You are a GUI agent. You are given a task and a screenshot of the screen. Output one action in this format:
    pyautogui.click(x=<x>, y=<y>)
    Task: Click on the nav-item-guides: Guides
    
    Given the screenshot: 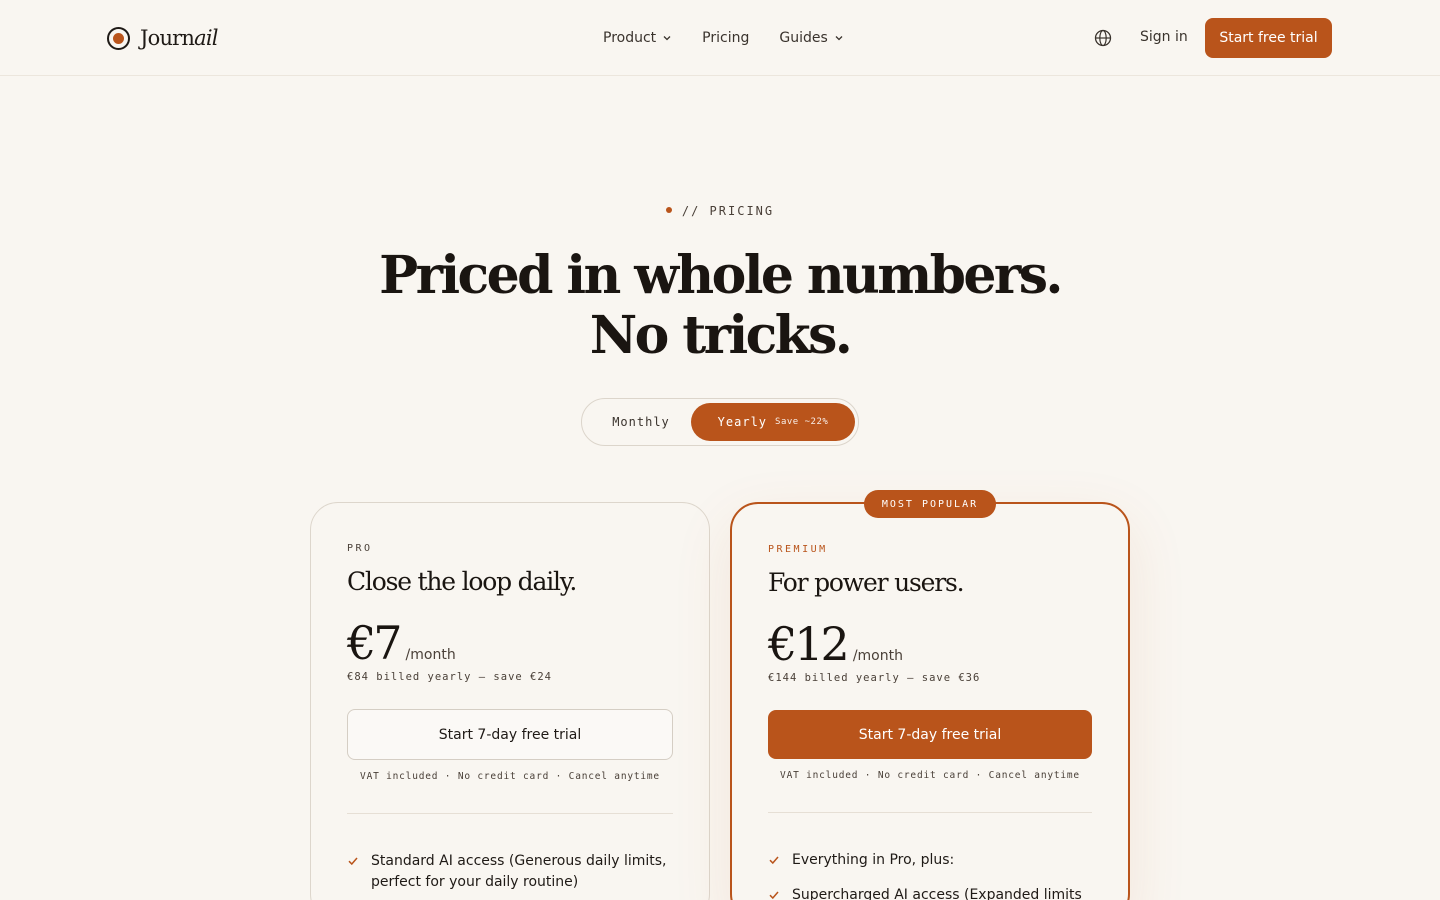 What is the action you would take?
    pyautogui.click(x=811, y=38)
    